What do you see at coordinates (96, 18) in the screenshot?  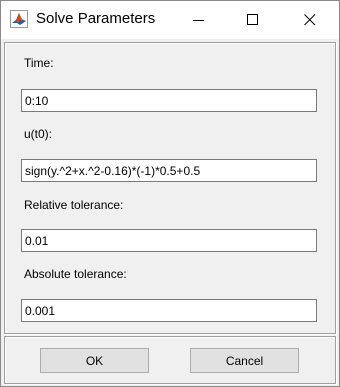 I see `window-title: Solve Parameters` at bounding box center [96, 18].